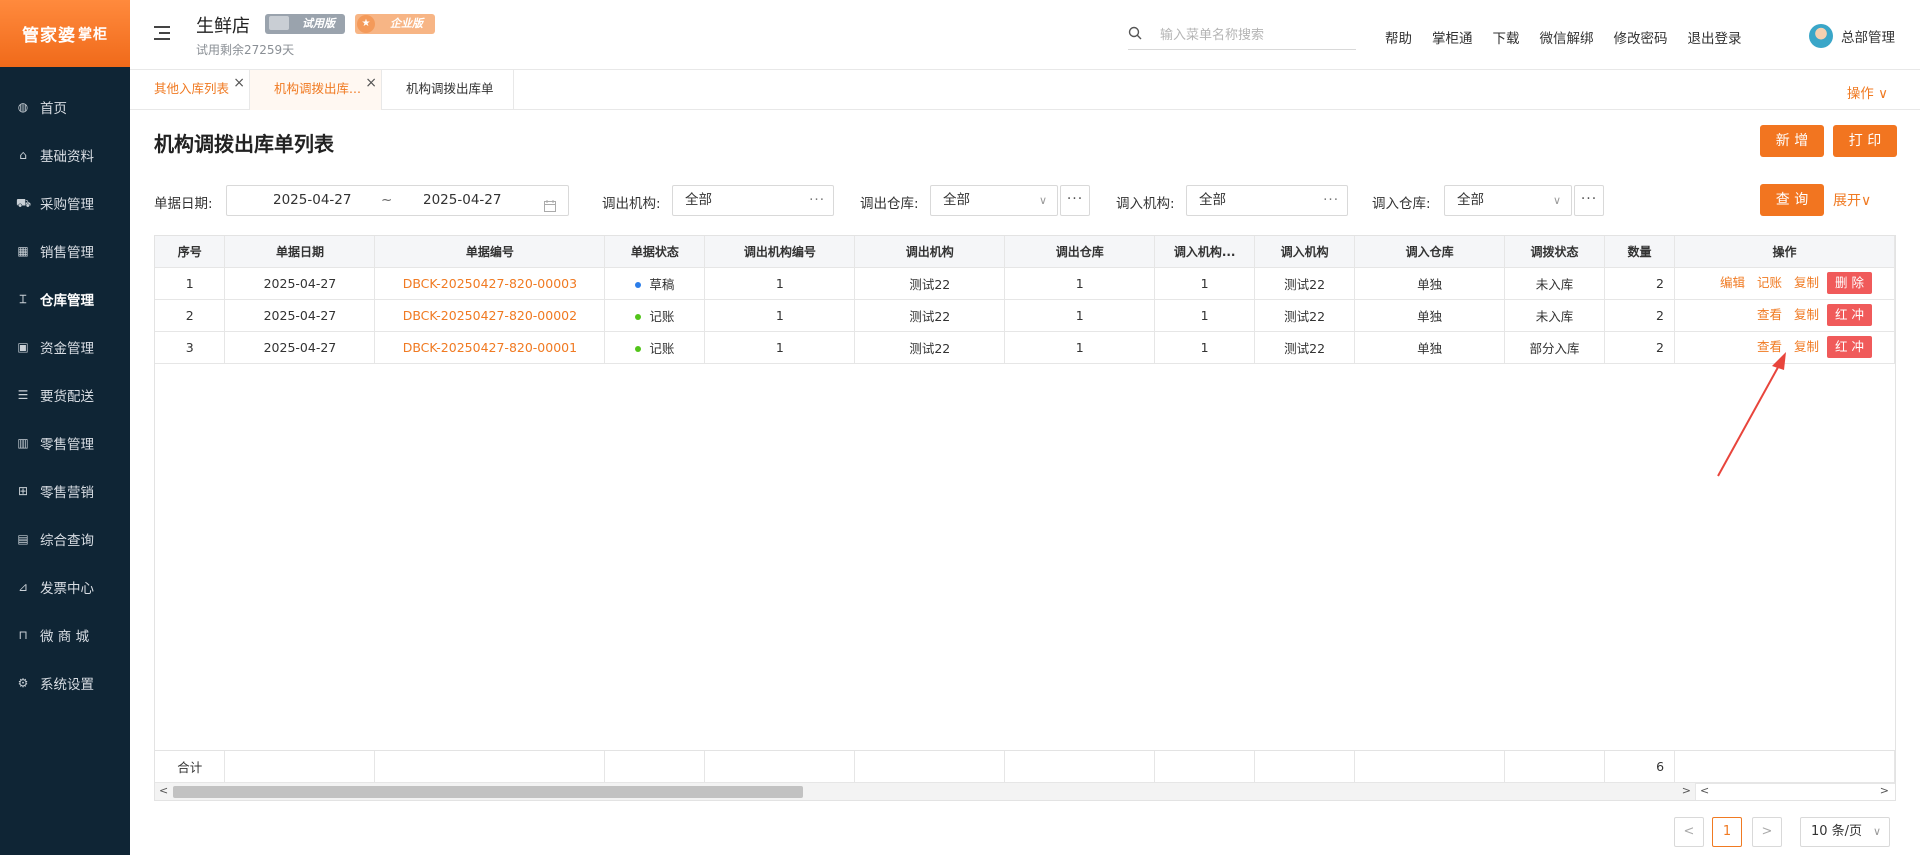 The height and width of the screenshot is (855, 1920). What do you see at coordinates (1792, 141) in the screenshot?
I see `add-button: 新 增` at bounding box center [1792, 141].